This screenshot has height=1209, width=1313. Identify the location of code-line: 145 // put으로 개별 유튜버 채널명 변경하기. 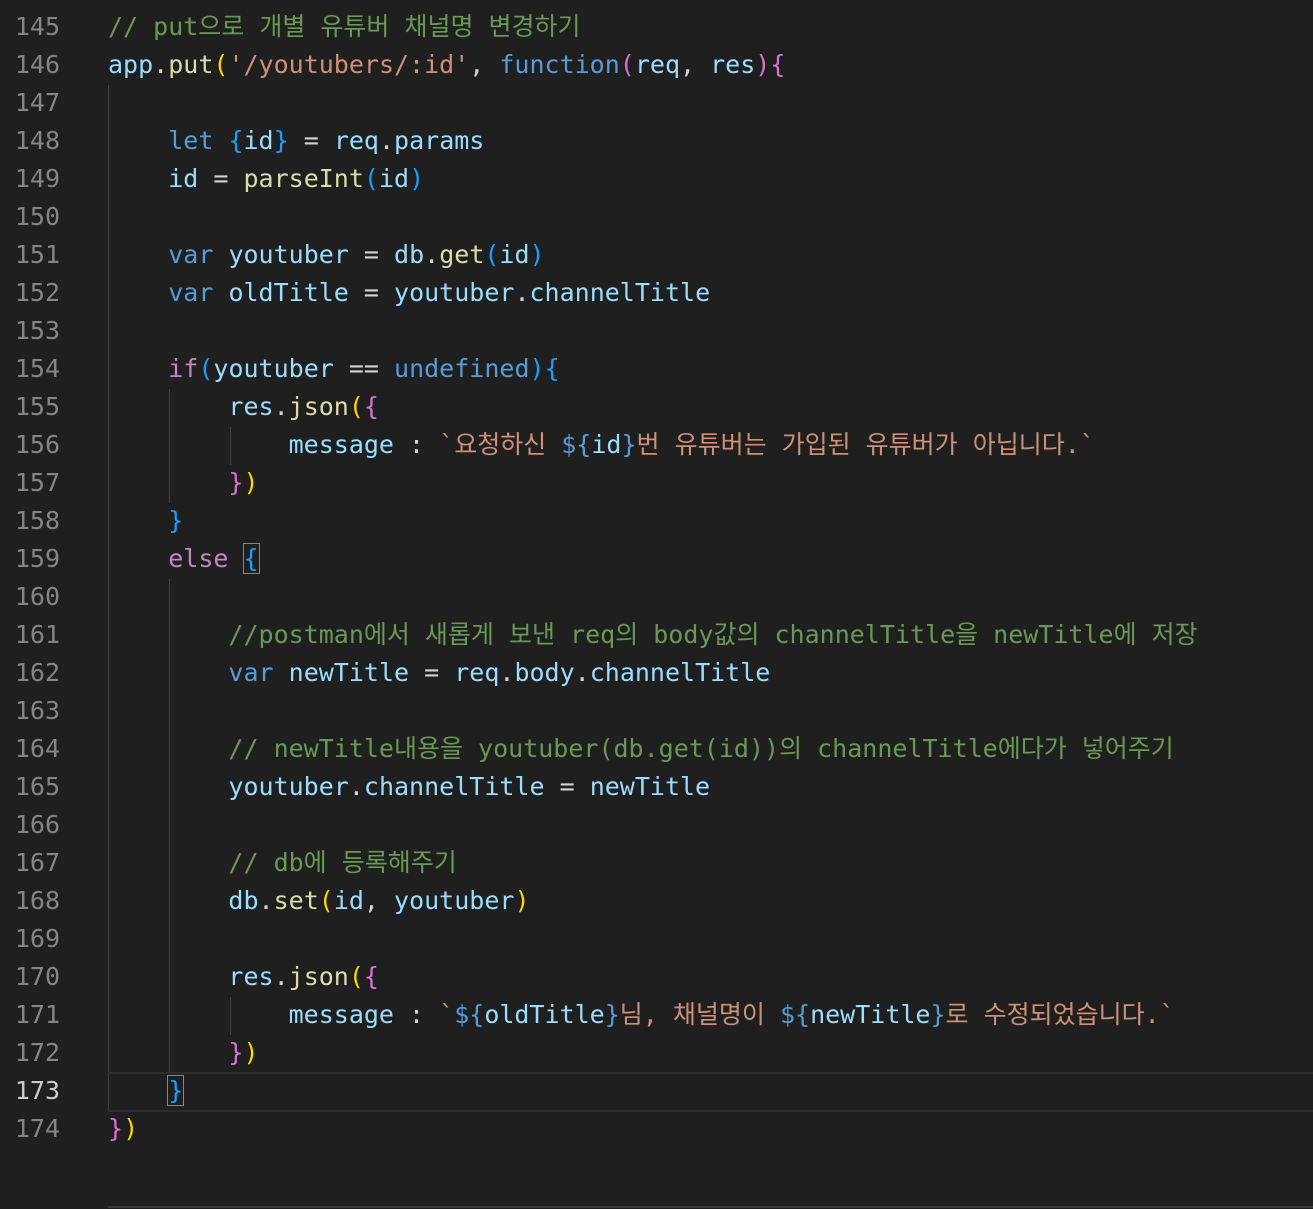
(656, 27).